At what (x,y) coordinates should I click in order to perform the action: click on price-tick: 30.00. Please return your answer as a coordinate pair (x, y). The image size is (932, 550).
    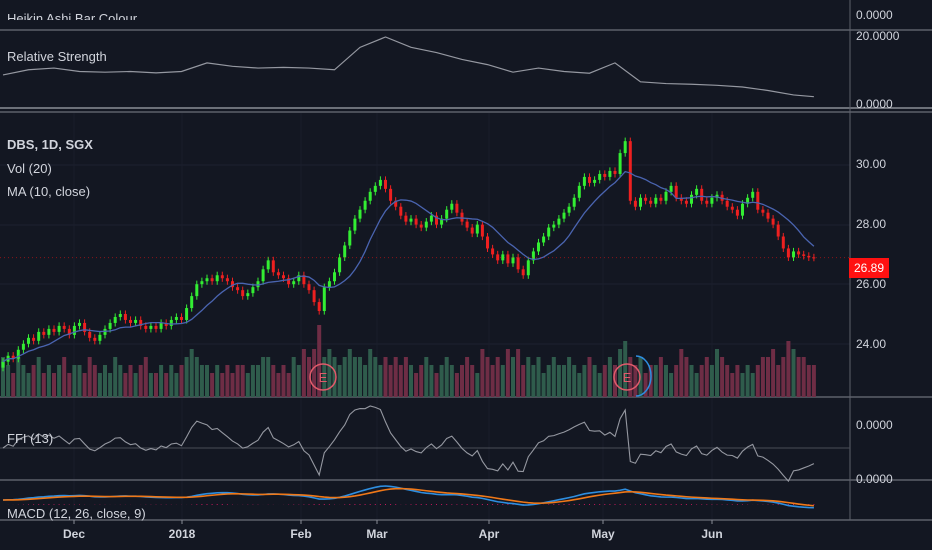
    Looking at the image, I should click on (871, 164).